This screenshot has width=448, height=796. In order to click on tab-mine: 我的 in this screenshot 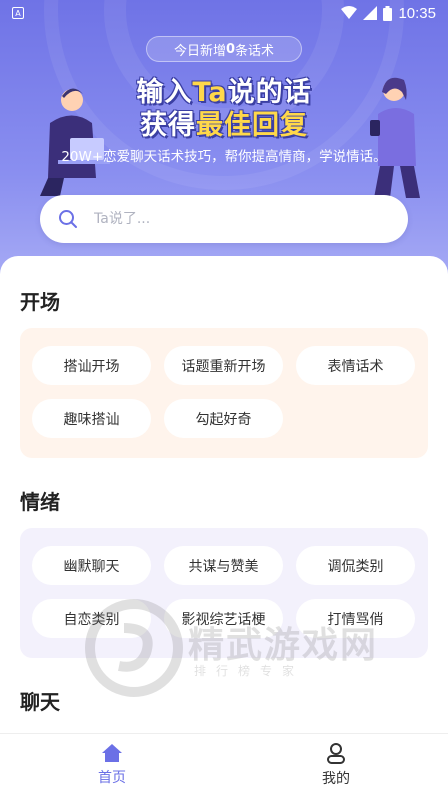, I will do `click(336, 765)`.